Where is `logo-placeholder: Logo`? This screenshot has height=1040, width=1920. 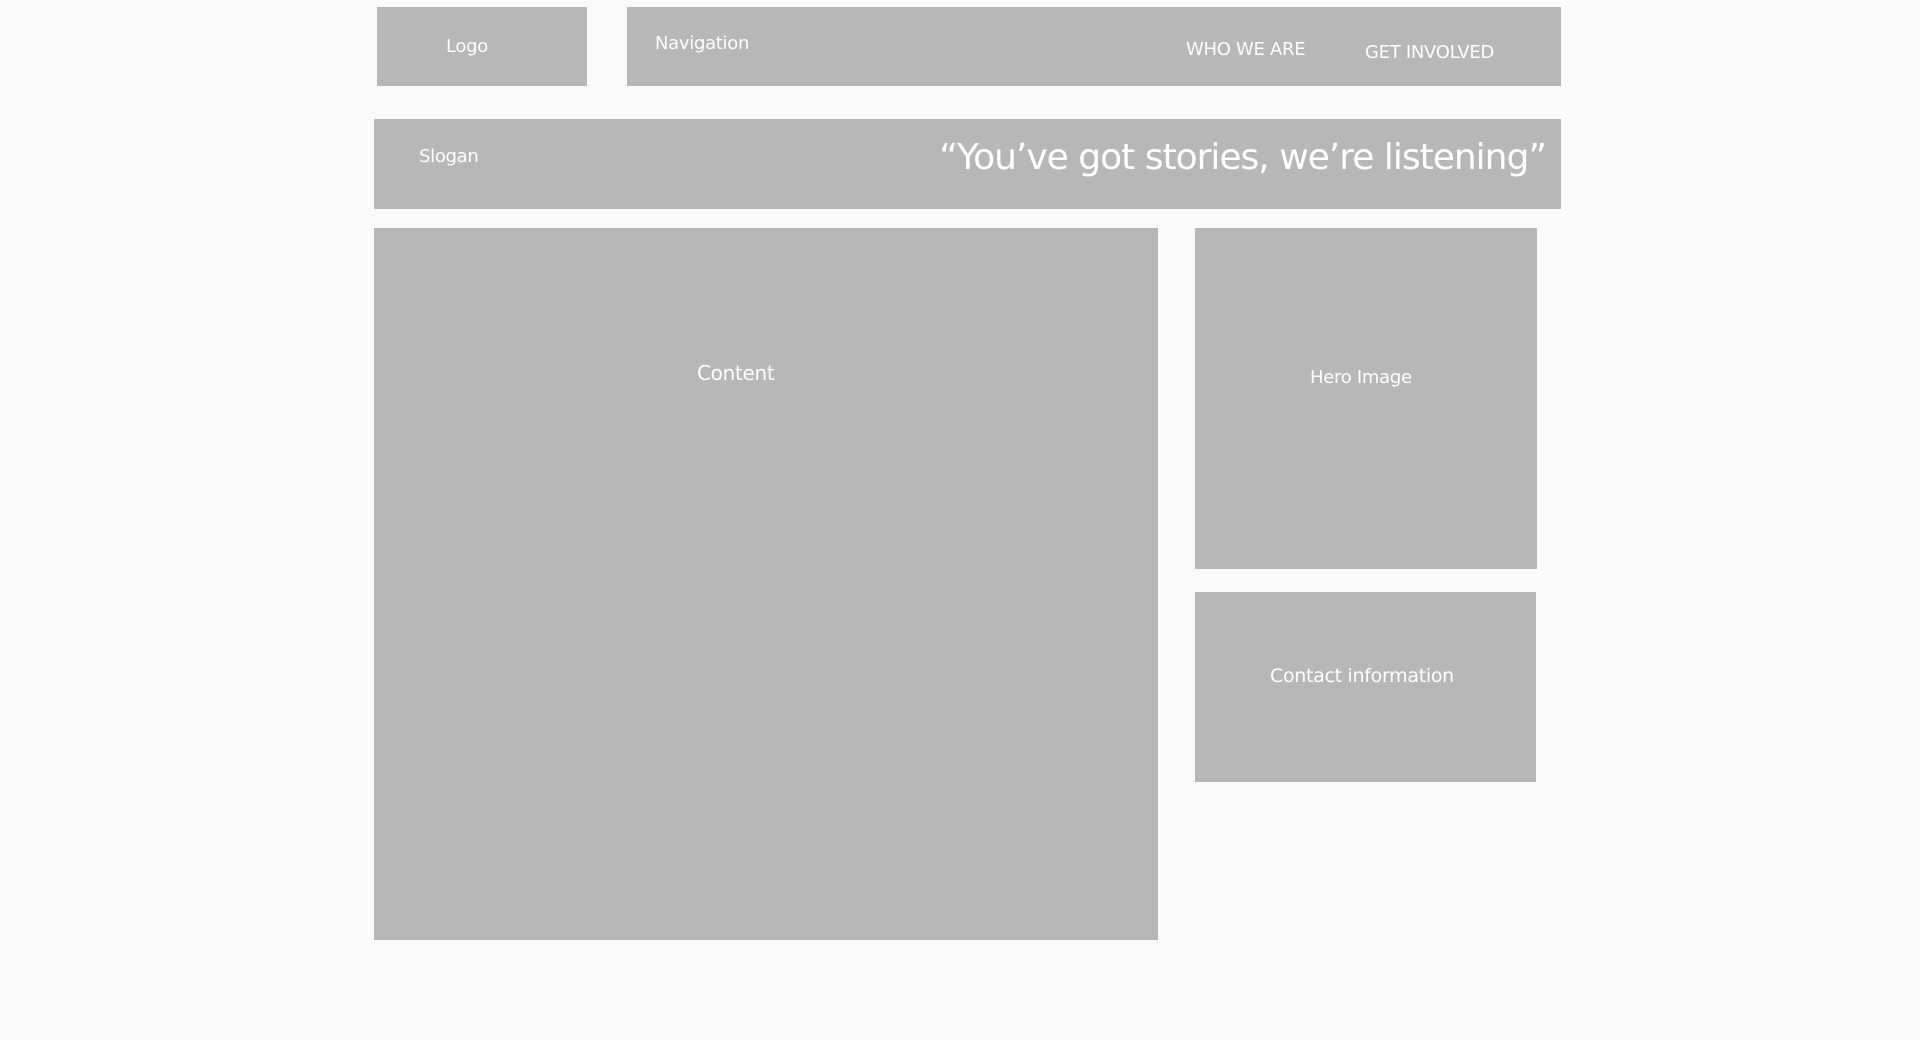 logo-placeholder: Logo is located at coordinates (482, 46).